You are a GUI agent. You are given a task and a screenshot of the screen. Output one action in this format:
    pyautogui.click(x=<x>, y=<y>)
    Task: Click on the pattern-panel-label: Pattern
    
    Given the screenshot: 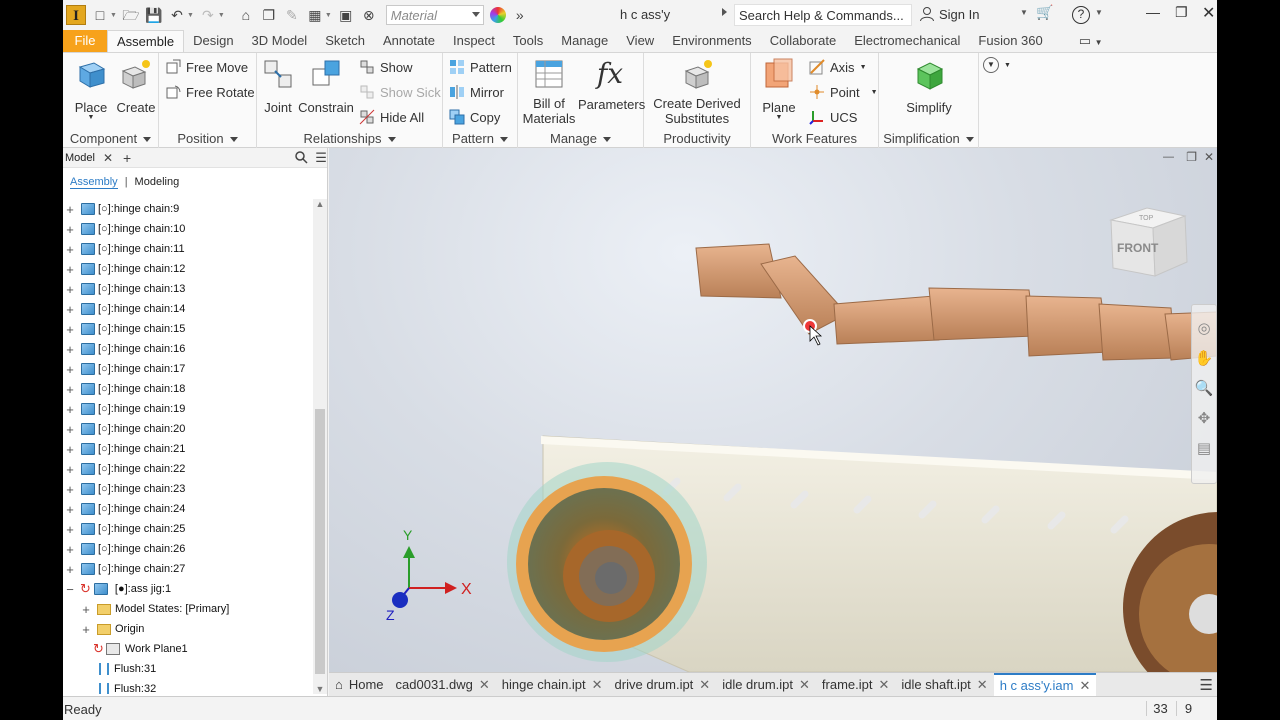 What is the action you would take?
    pyautogui.click(x=480, y=138)
    